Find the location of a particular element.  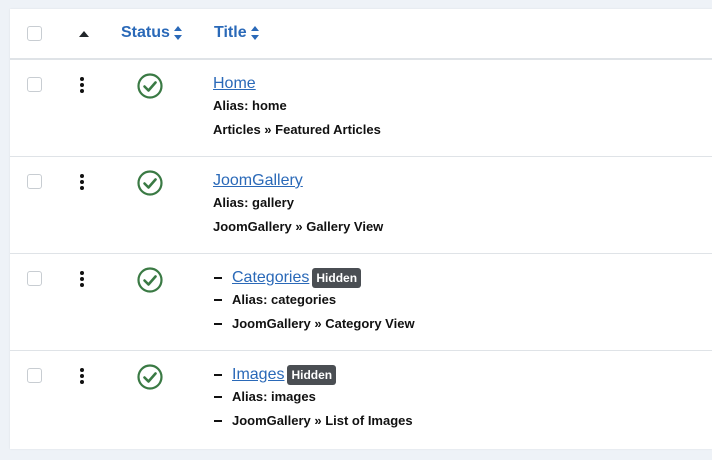

status-sort-link: Status is located at coordinates (152, 33).